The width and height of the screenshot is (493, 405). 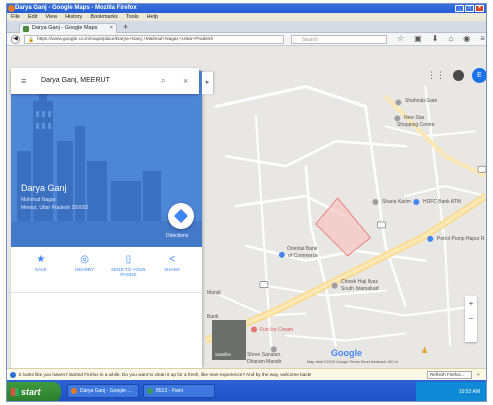 I want to click on tab-bar: Darya Ganj - Google Maps × +, so click(x=246, y=27).